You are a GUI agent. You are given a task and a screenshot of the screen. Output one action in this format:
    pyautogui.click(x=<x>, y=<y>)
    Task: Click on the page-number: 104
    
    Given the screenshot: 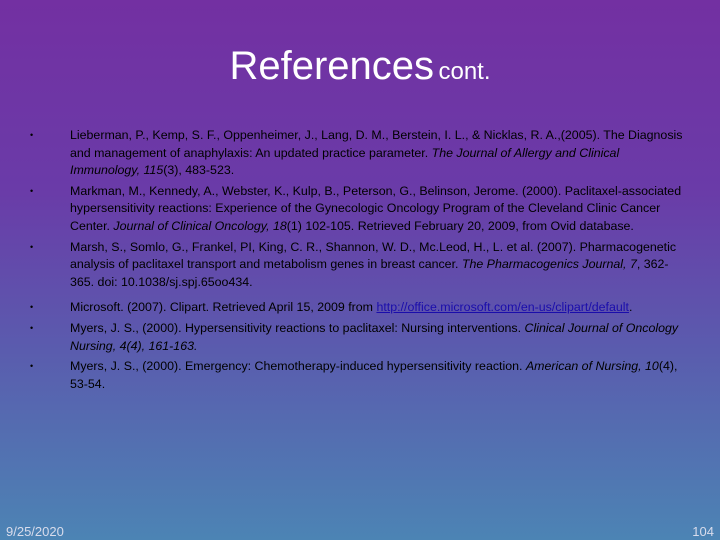 What is the action you would take?
    pyautogui.click(x=703, y=531)
    